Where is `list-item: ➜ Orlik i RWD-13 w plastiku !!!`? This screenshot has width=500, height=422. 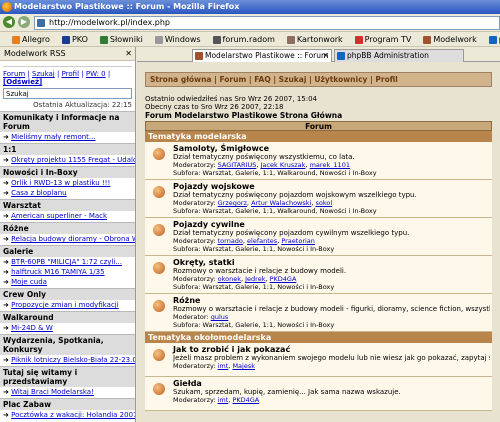
list-item: ➜ Orlik i RWD-13 w plastiku !!! is located at coordinates (67, 183).